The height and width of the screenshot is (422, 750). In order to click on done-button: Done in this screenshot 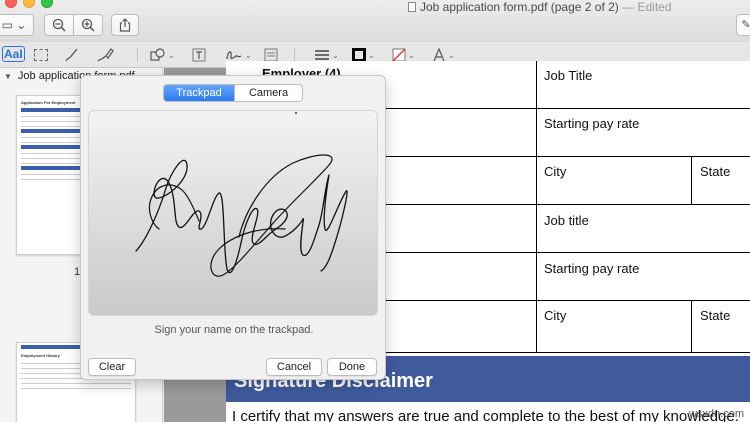, I will do `click(352, 367)`.